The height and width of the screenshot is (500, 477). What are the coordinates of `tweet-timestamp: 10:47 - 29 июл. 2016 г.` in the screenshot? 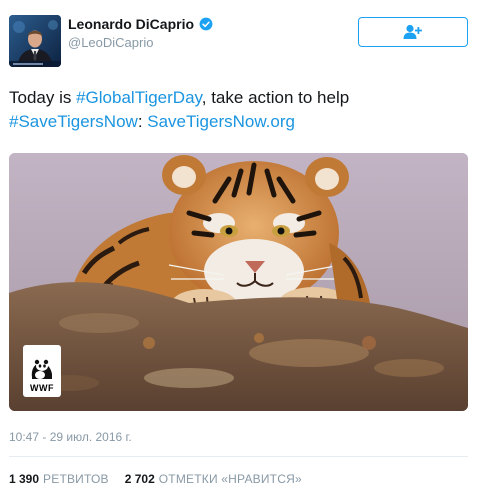 It's located at (70, 437).